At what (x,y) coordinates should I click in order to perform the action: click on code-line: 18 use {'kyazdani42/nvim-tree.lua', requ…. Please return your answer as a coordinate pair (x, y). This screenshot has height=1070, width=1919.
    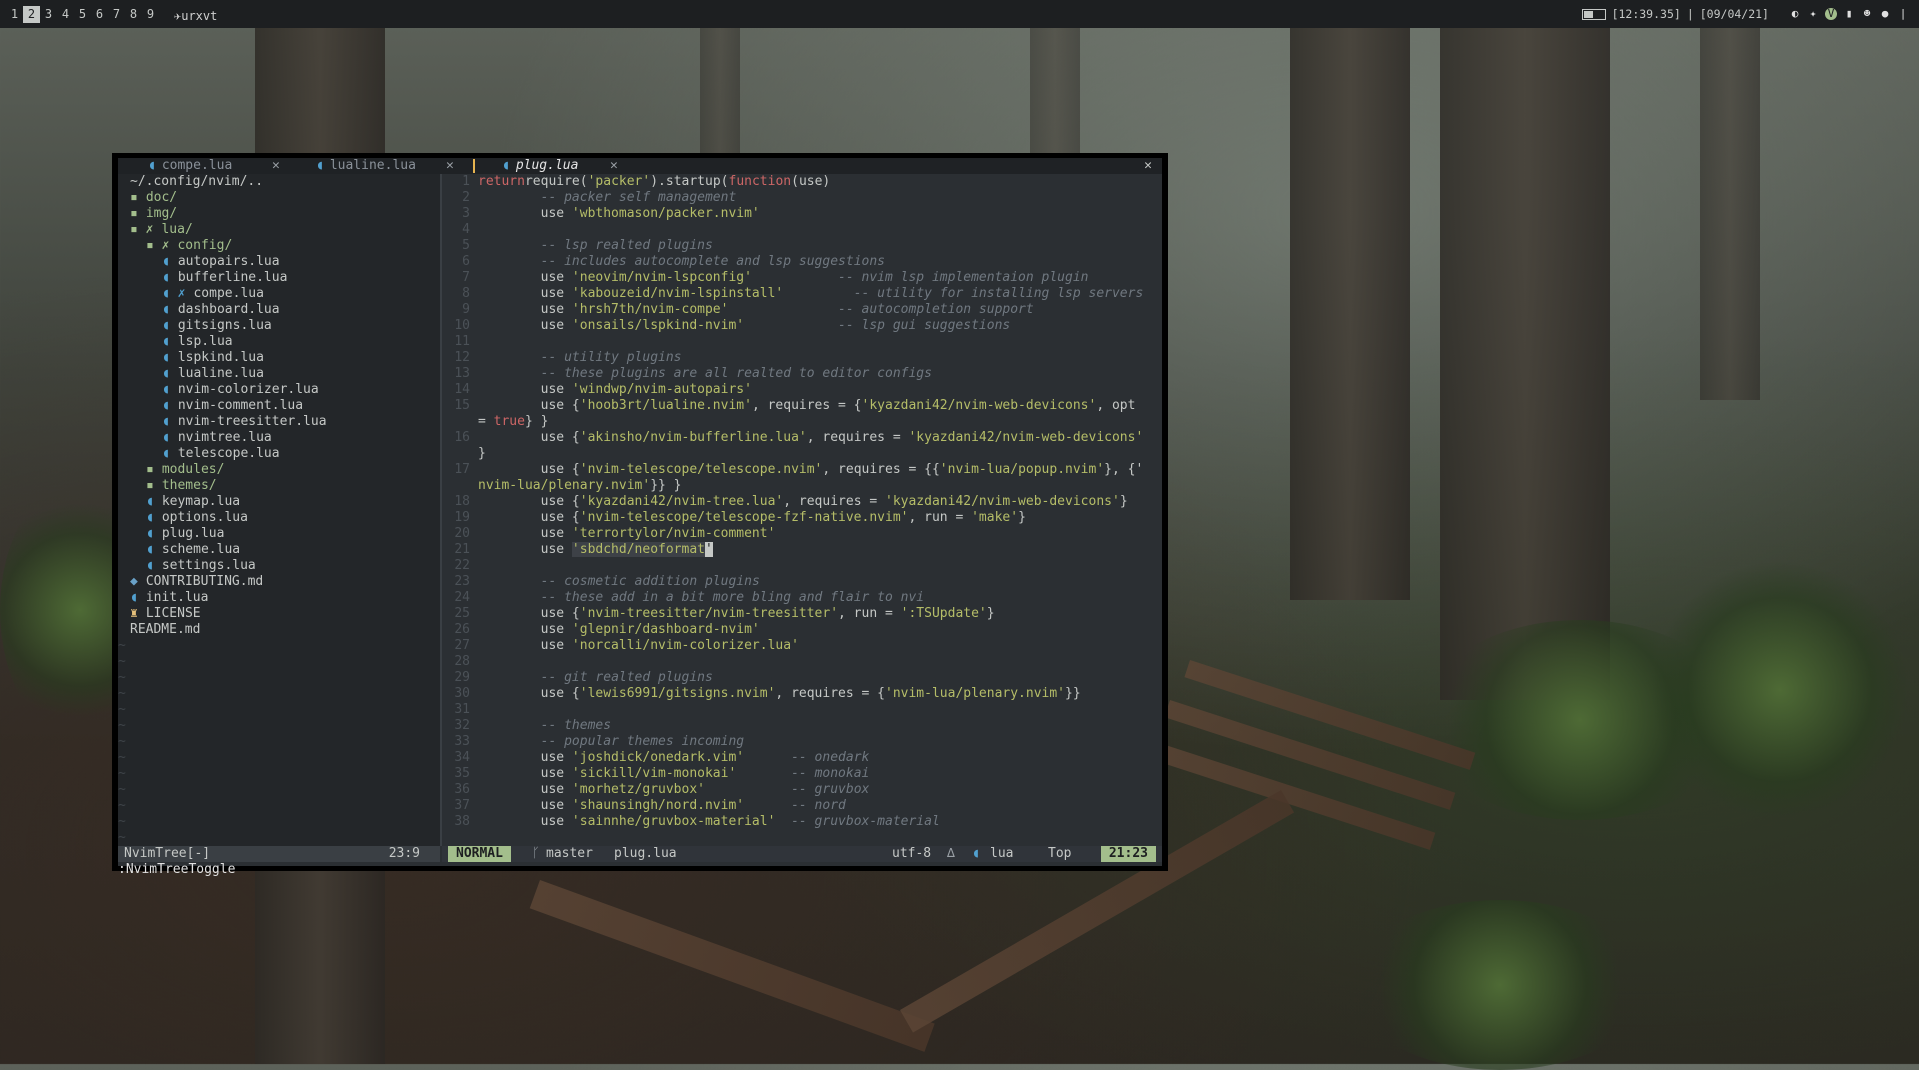
    Looking at the image, I should click on (802, 502).